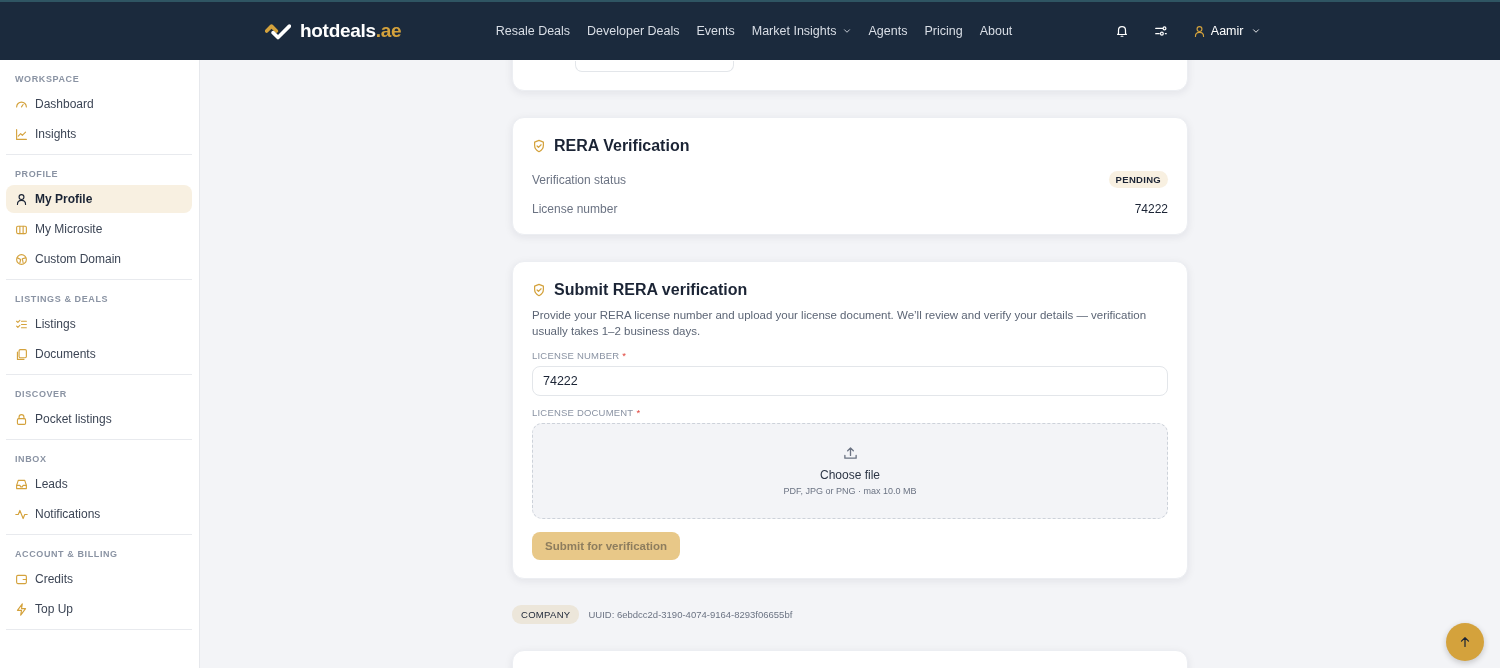  I want to click on nav-link: Events, so click(716, 31).